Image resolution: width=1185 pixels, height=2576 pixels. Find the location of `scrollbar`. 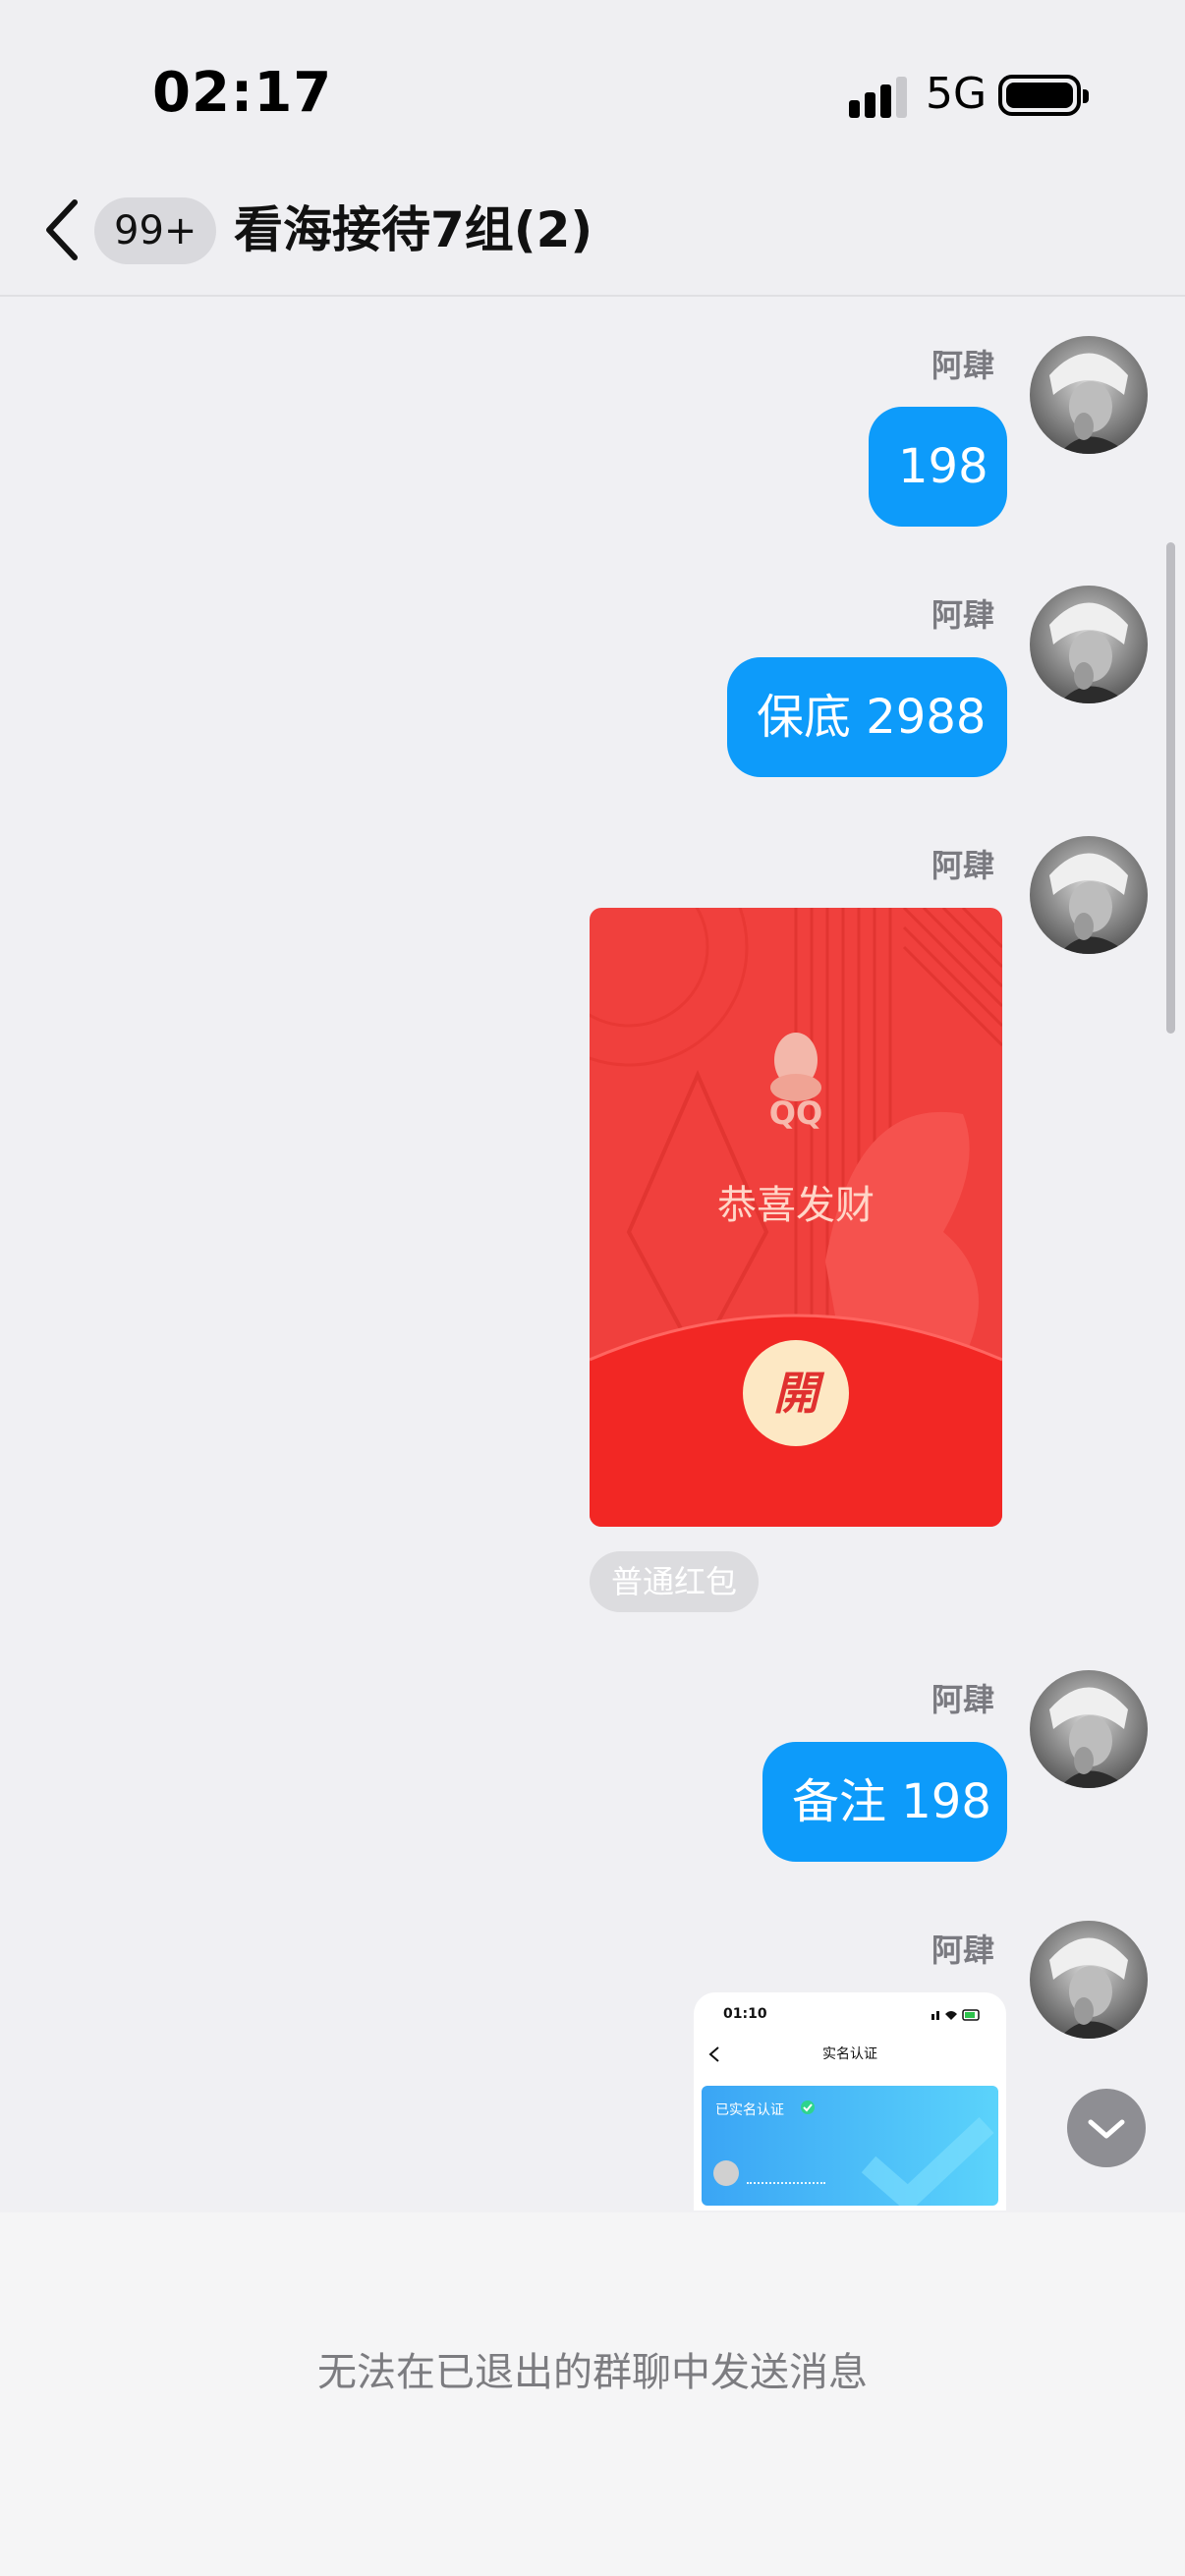

scrollbar is located at coordinates (1170, 788).